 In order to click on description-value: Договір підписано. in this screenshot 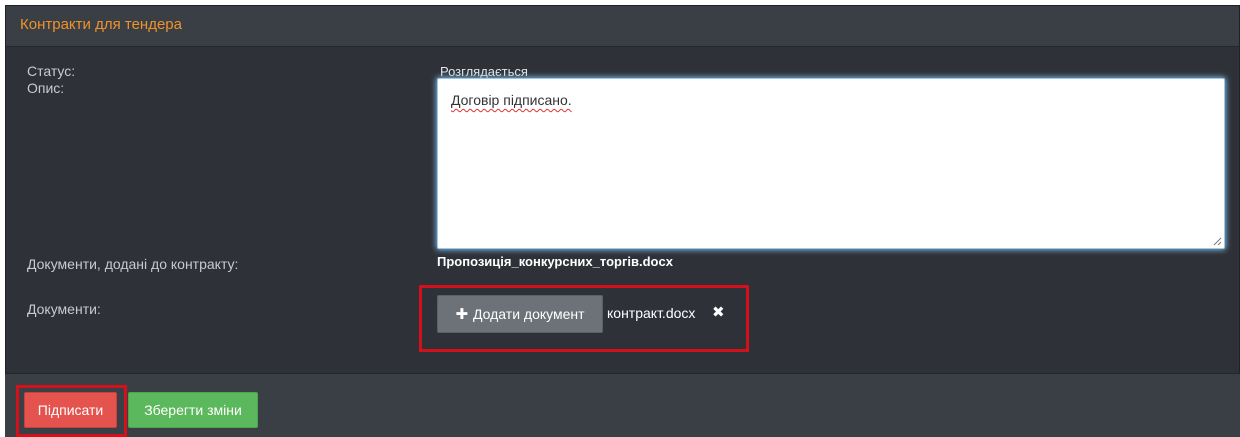, I will do `click(511, 100)`.